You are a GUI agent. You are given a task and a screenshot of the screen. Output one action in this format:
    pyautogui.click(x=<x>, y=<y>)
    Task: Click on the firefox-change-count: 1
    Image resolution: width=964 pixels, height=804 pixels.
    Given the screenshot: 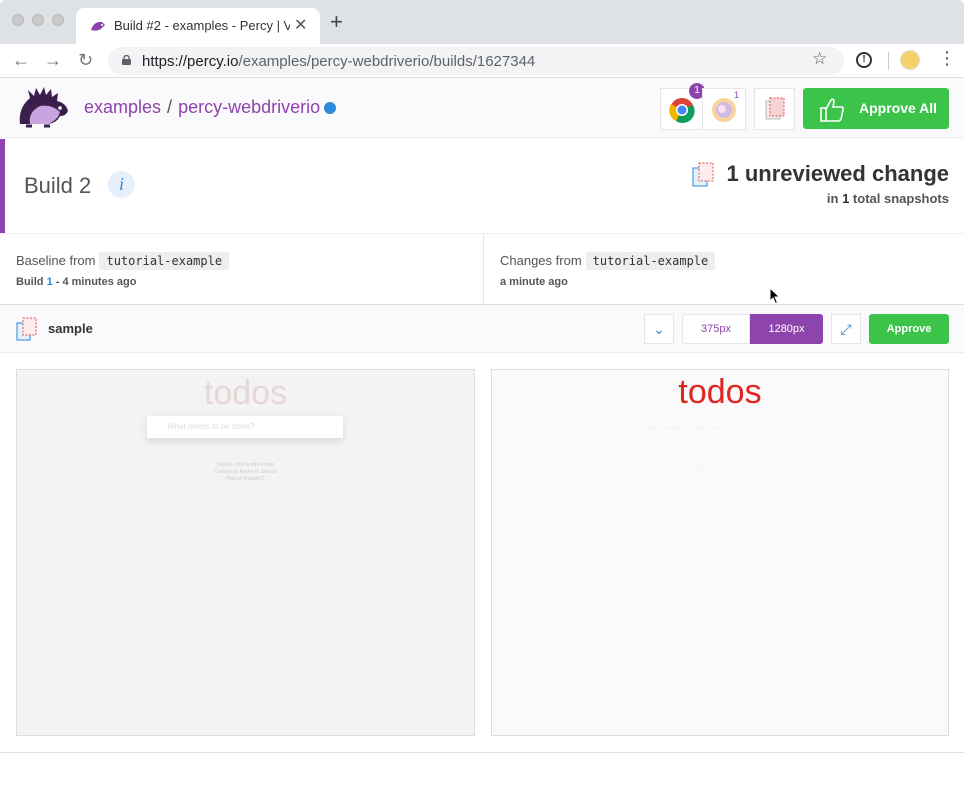 What is the action you would take?
    pyautogui.click(x=737, y=95)
    